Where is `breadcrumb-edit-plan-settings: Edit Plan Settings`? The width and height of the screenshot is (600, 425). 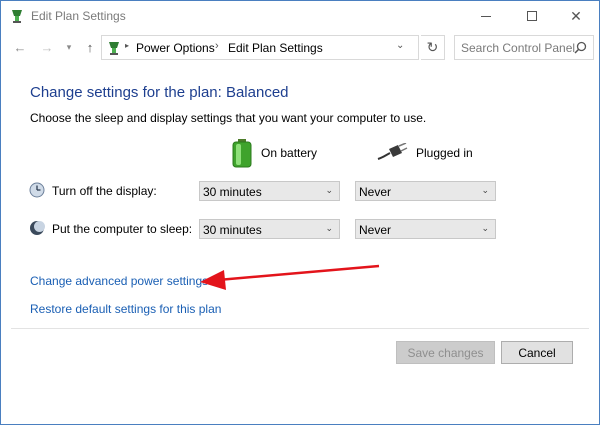
breadcrumb-edit-plan-settings: Edit Plan Settings is located at coordinates (275, 48).